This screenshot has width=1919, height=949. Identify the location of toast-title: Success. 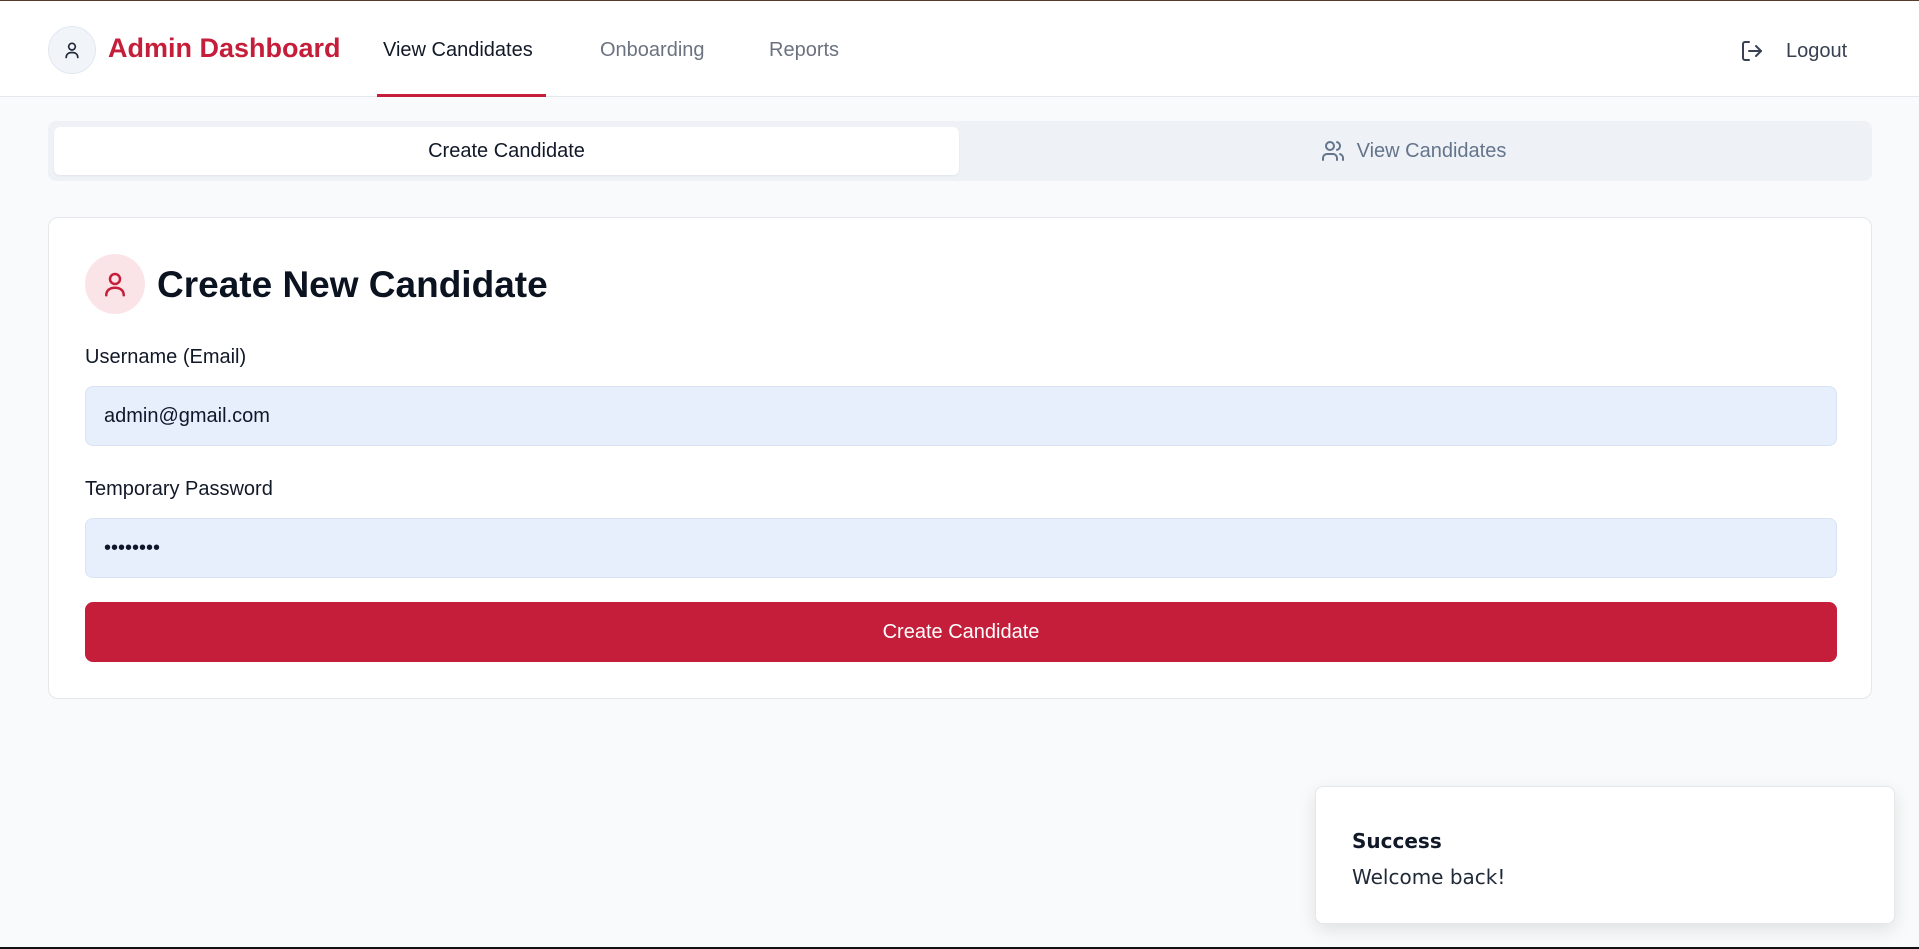
(1397, 841).